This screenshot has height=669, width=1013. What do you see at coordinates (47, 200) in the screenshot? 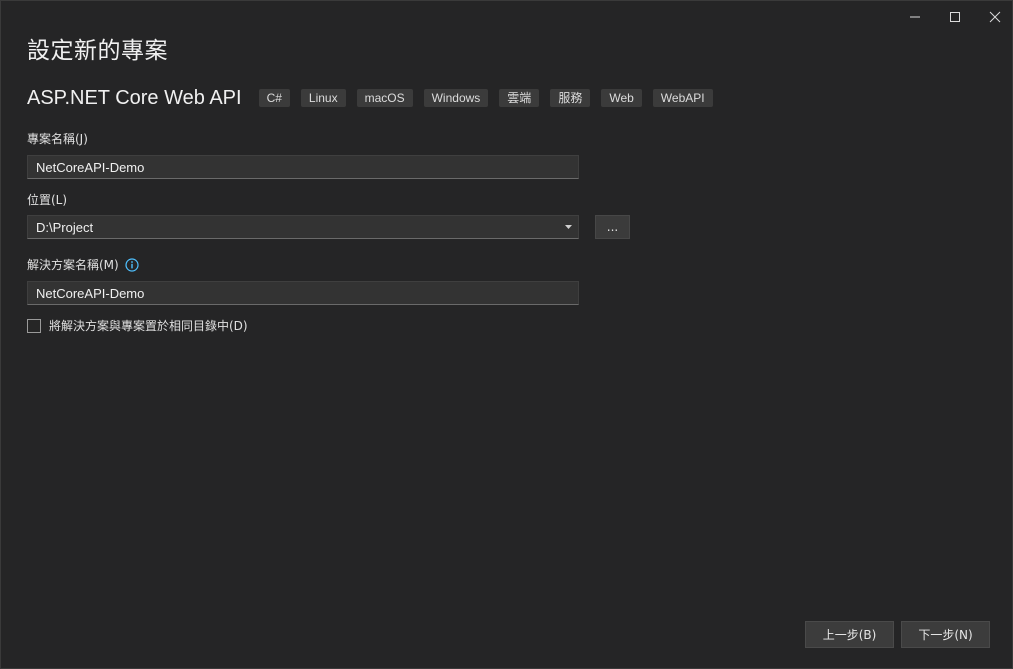
I see `location-label: 位置(L)` at bounding box center [47, 200].